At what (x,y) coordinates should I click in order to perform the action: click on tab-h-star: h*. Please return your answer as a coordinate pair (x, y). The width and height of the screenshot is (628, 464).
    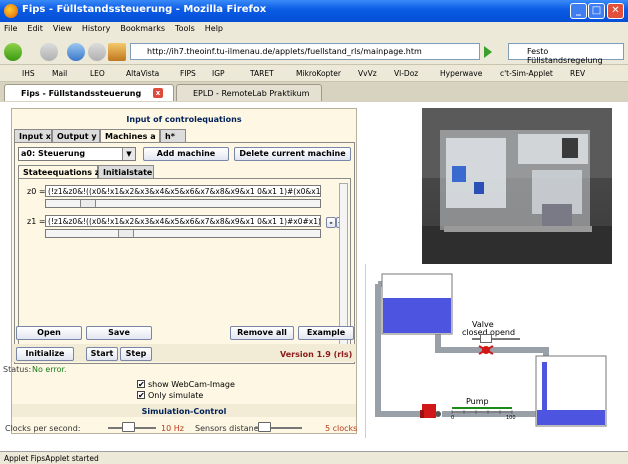
    Looking at the image, I should click on (173, 135).